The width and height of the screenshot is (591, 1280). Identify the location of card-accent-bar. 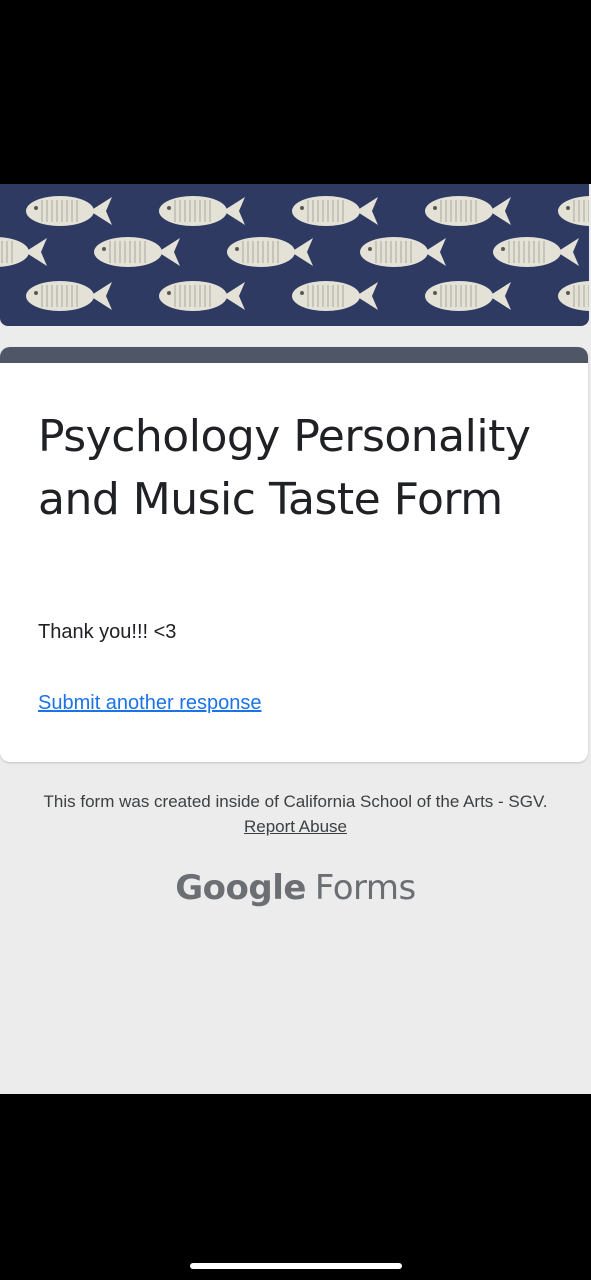
(294, 355).